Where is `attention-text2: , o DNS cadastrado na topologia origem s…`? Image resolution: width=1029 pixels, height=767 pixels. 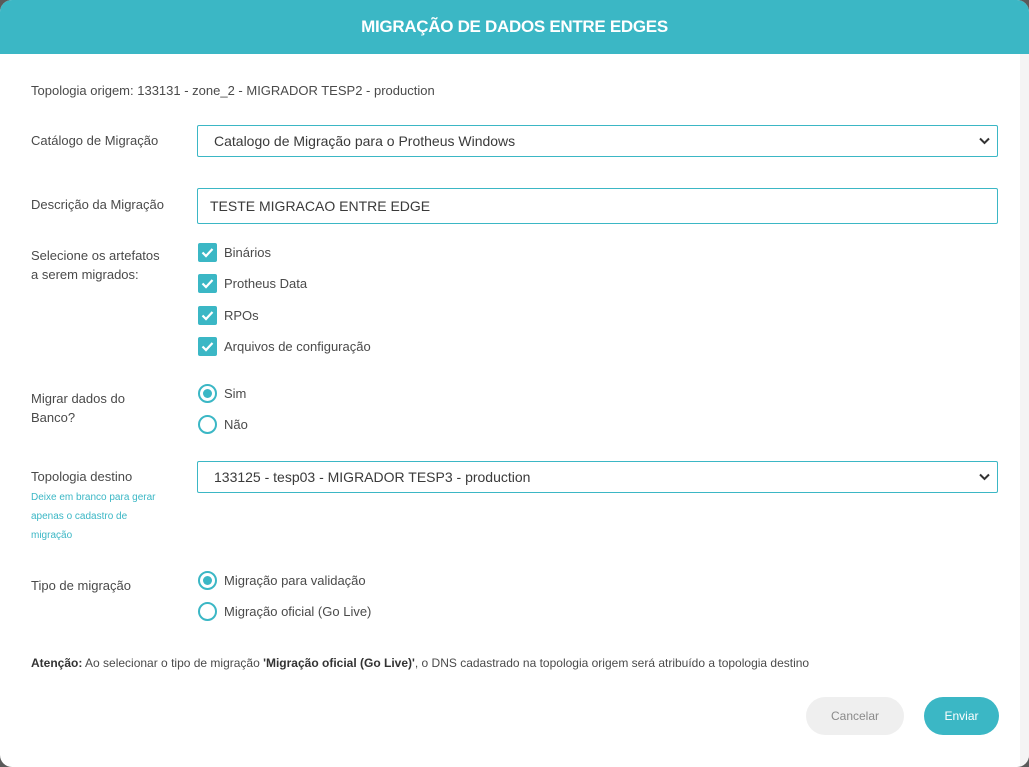 attention-text2: , o DNS cadastrado na topologia origem s… is located at coordinates (612, 663).